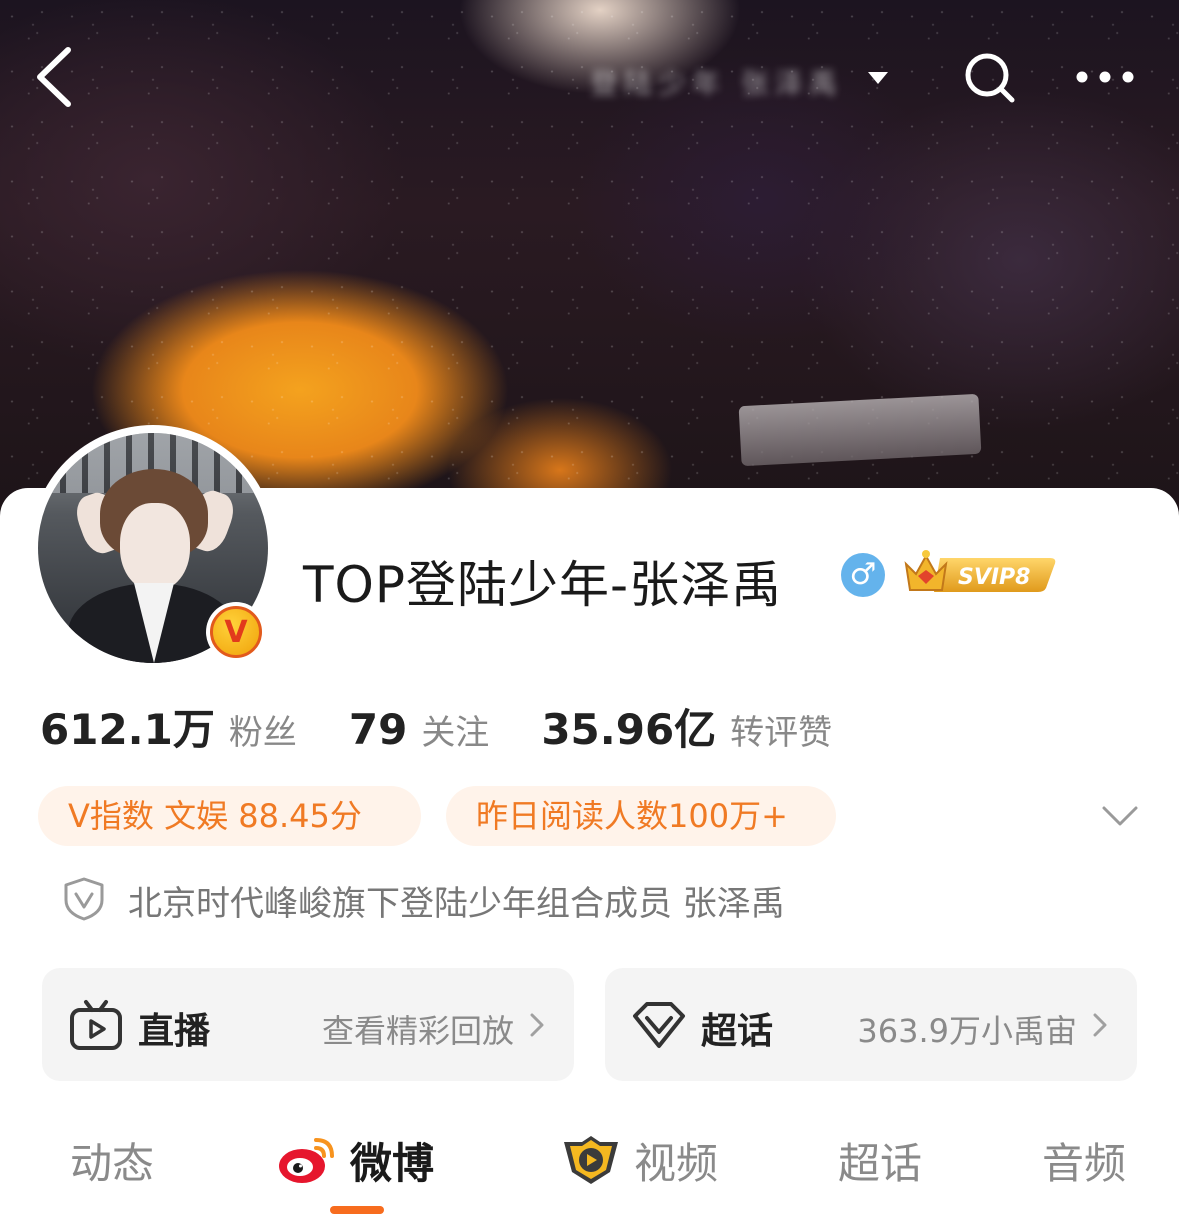 This screenshot has height=1224, width=1179. What do you see at coordinates (740, 82) in the screenshot?
I see `nav-title-blurred: 登陆少年 张泽禹` at bounding box center [740, 82].